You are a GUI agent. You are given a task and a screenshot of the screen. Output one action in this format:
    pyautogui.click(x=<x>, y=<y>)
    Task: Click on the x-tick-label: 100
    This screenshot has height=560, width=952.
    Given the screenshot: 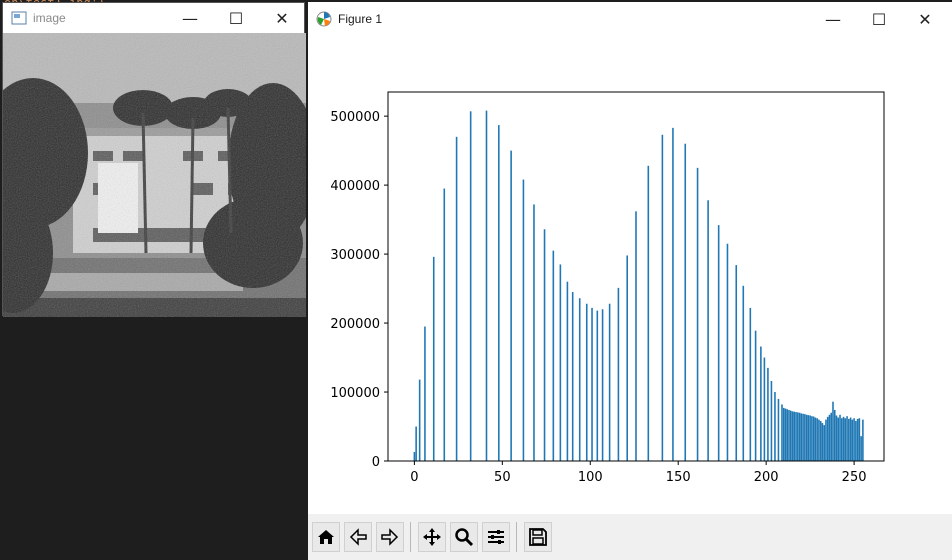 What is the action you would take?
    pyautogui.click(x=590, y=477)
    